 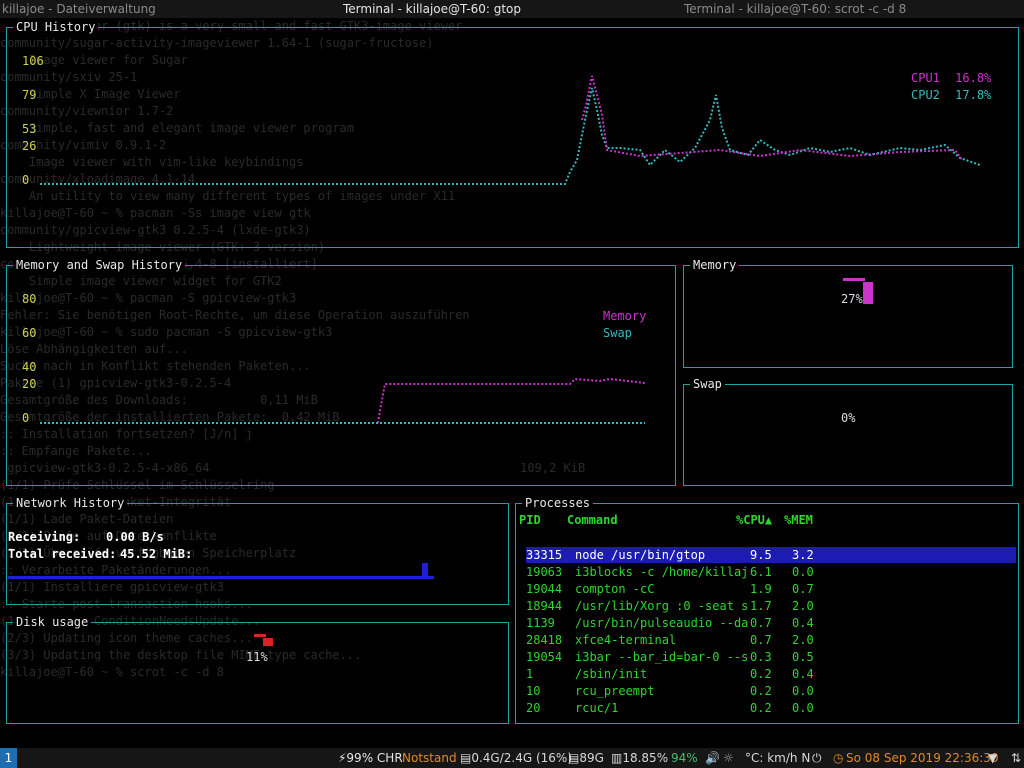 I want to click on process-command: rcuc/1, so click(x=597, y=708).